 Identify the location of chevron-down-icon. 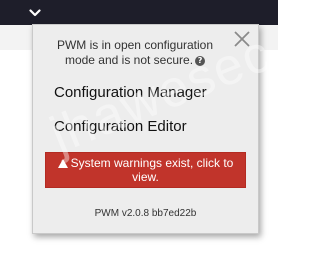
(35, 13).